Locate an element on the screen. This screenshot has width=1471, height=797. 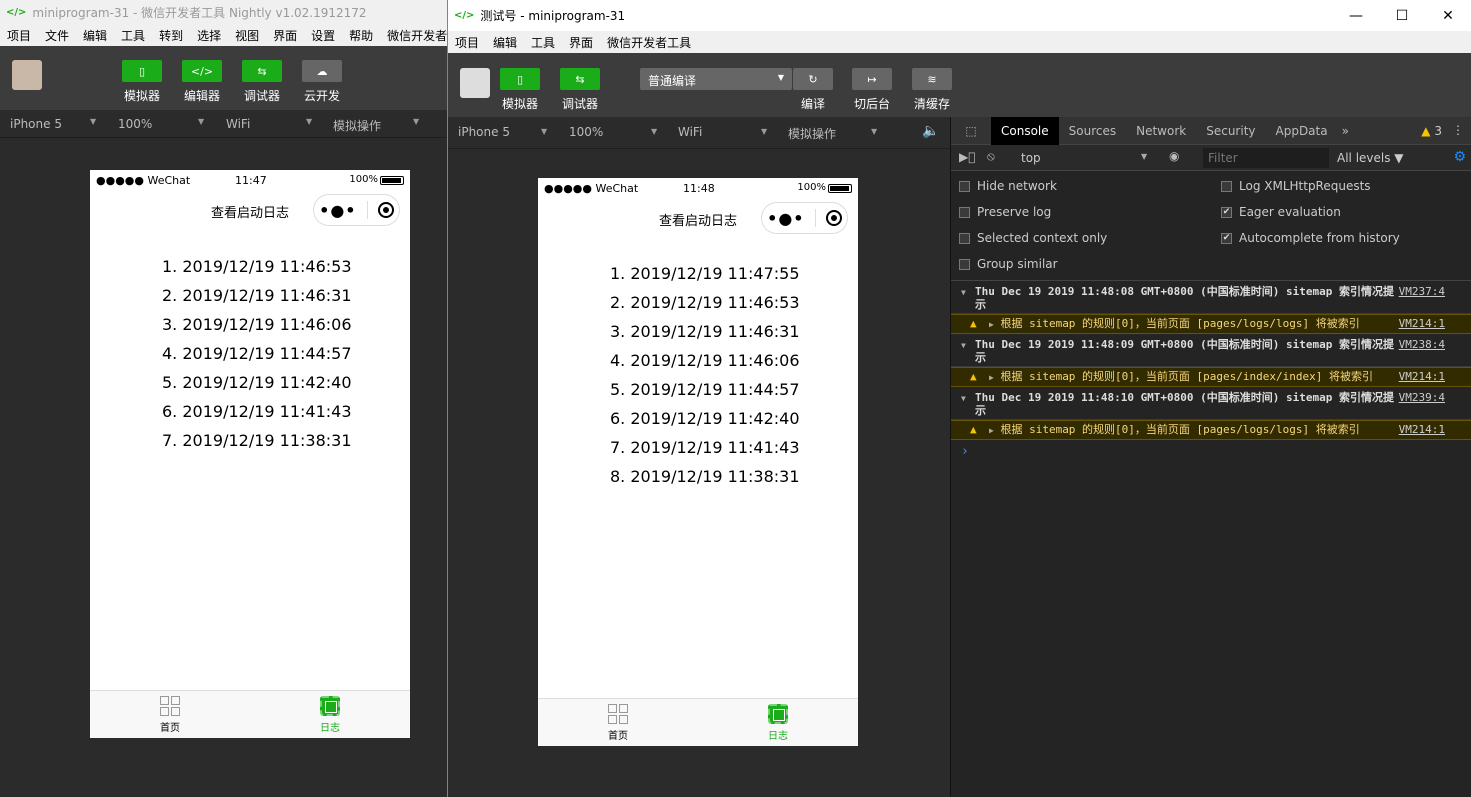
gear-icon: ⚙ is located at coordinates (1459, 157).